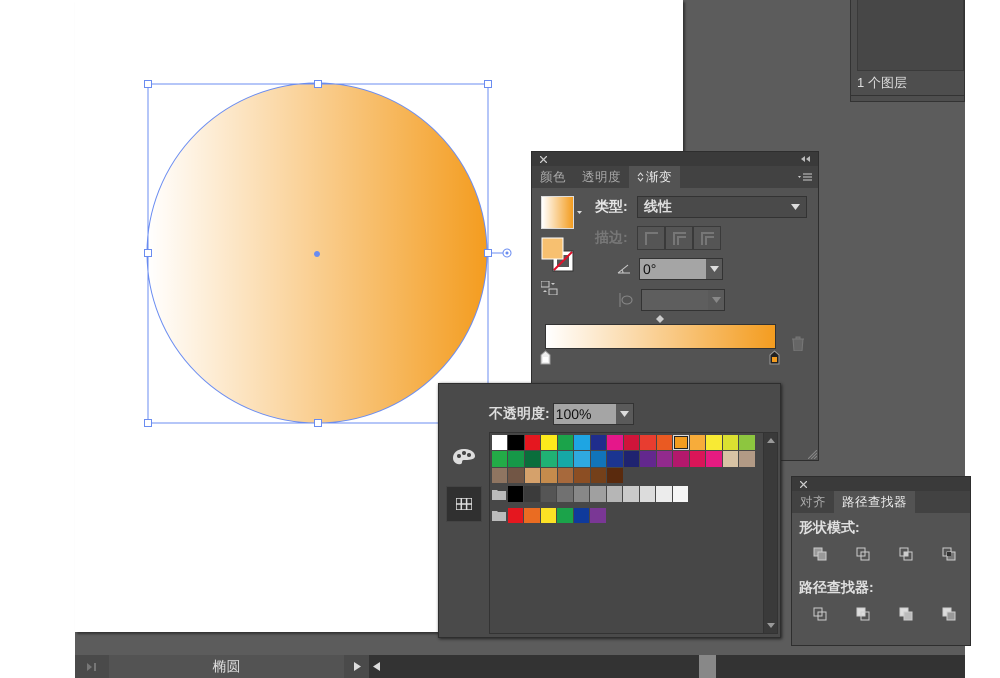 Image resolution: width=1000 pixels, height=678 pixels. I want to click on panel-tab: 渐变, so click(654, 177).